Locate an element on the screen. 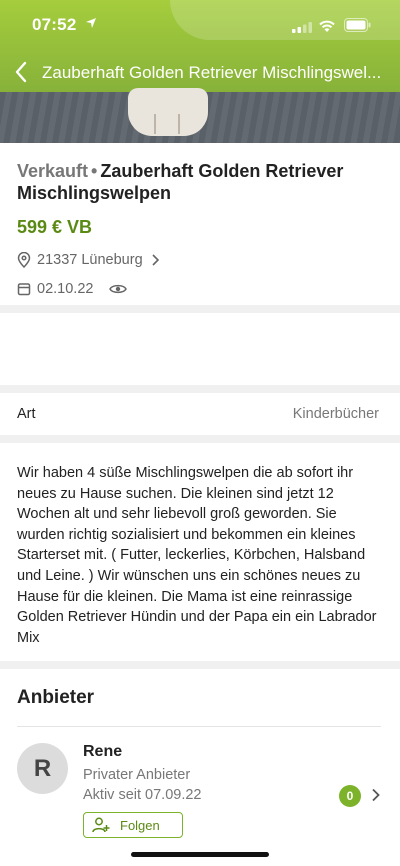  location-row: 21337 Lüneburg is located at coordinates (91, 260).